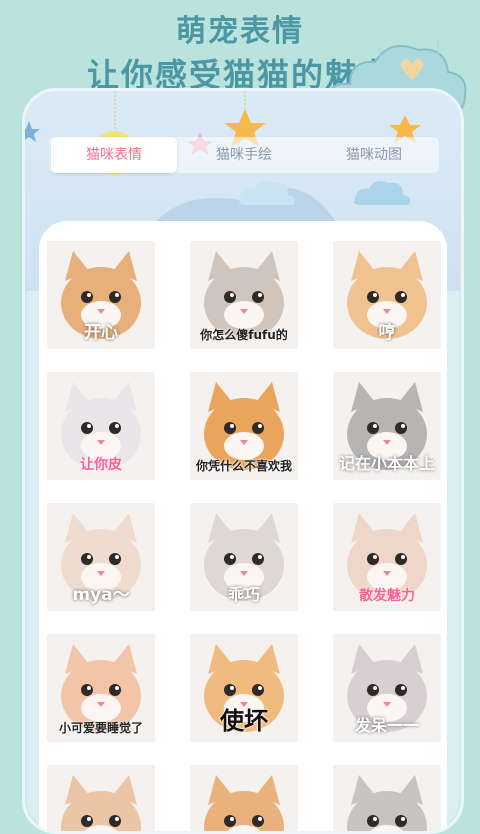  What do you see at coordinates (387, 688) in the screenshot?
I see `sticker-item: 发呆一一` at bounding box center [387, 688].